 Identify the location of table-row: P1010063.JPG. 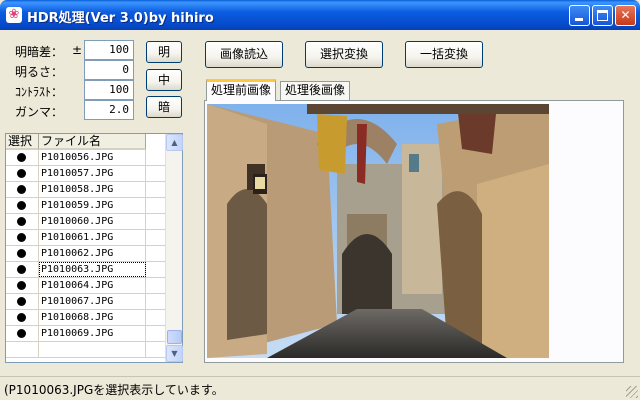
(86, 270).